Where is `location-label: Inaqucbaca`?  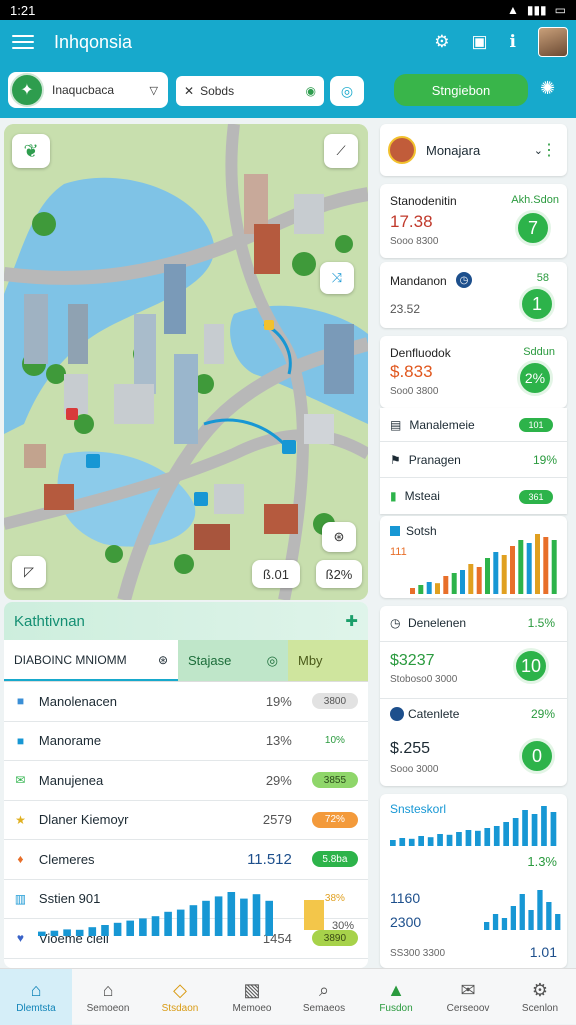
location-label: Inaqucbaca is located at coordinates (83, 90).